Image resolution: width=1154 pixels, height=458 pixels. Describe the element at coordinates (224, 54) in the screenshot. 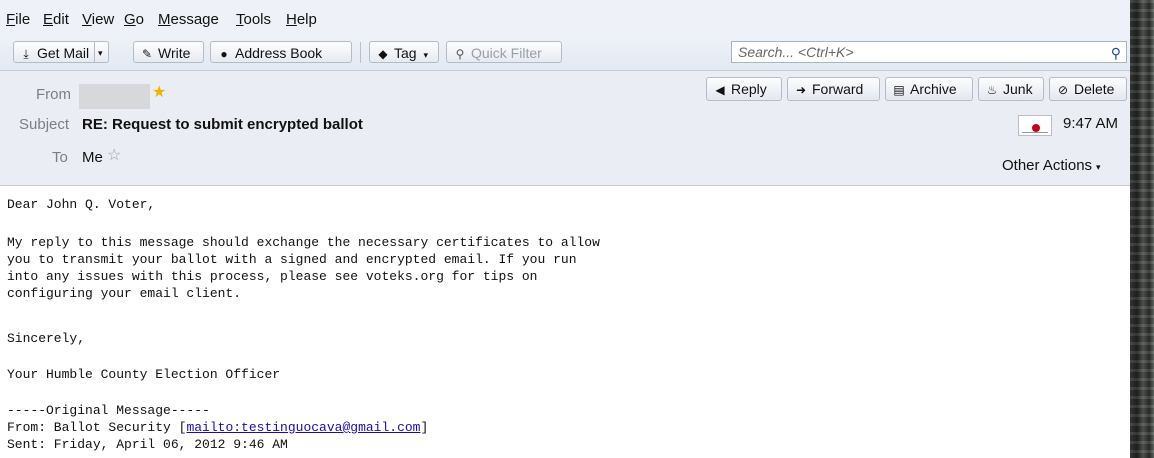

I see `contact-icon: ●` at that location.